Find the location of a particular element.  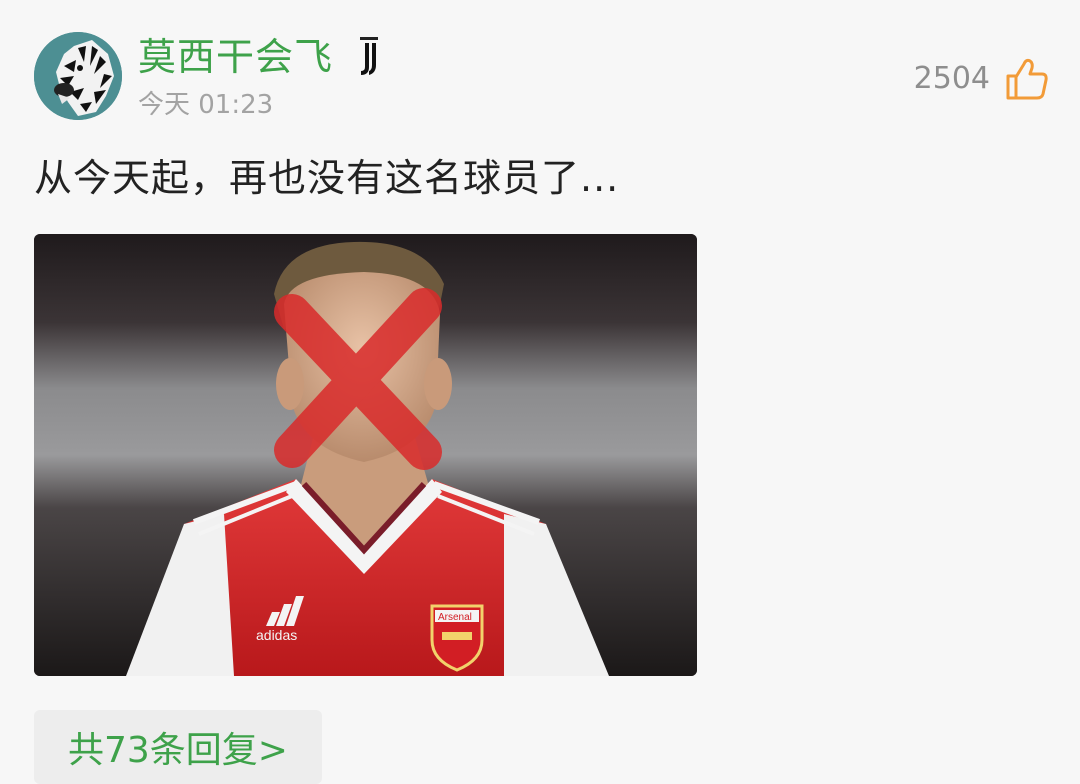

svg-text: adidas is located at coordinates (276, 635).